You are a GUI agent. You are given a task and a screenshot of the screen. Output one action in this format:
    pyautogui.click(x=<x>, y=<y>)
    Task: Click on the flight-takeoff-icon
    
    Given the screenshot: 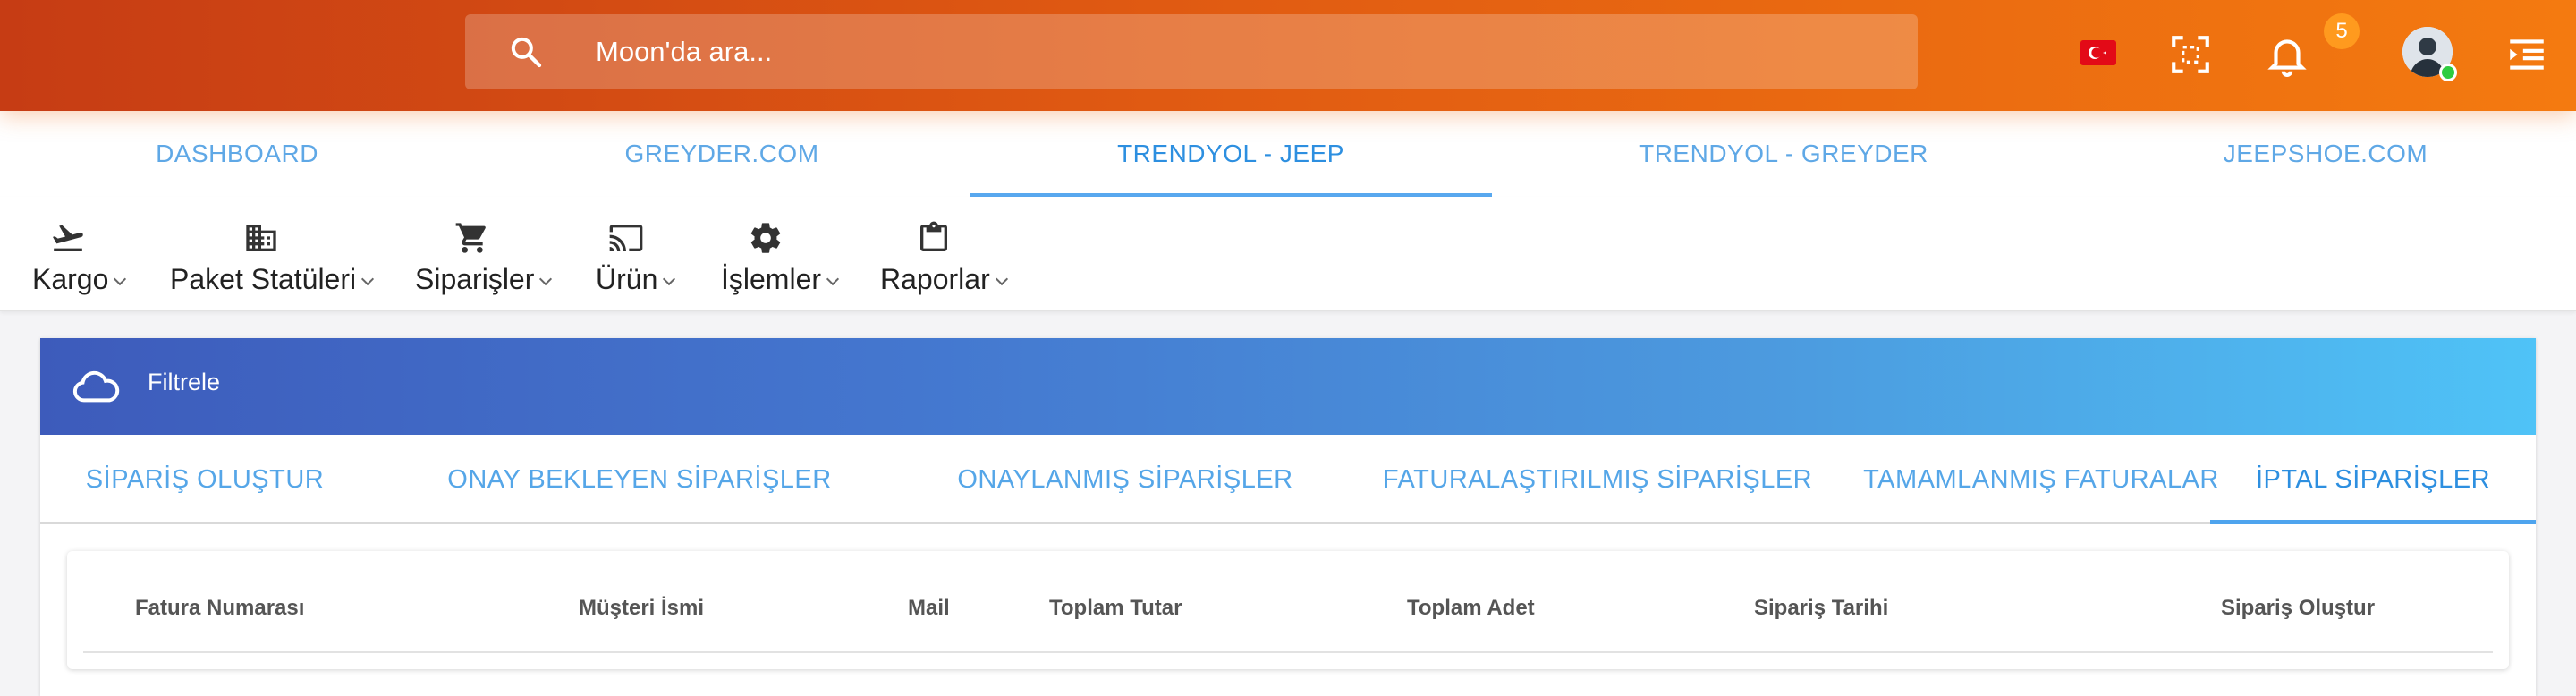 What is the action you would take?
    pyautogui.click(x=68, y=238)
    